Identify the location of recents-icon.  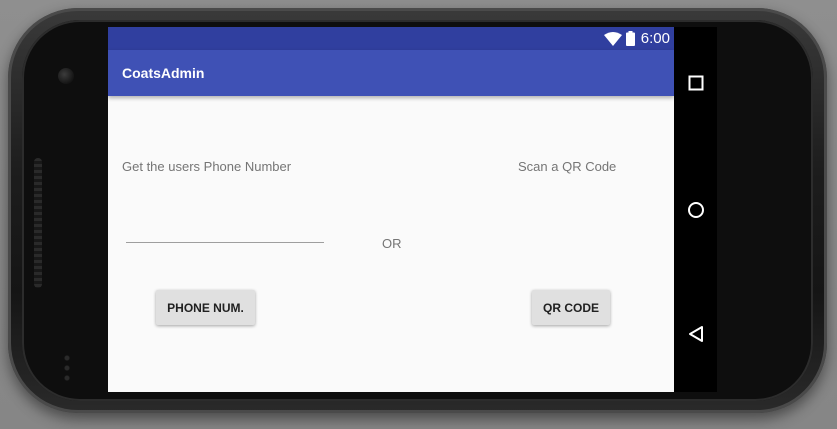
(695, 83).